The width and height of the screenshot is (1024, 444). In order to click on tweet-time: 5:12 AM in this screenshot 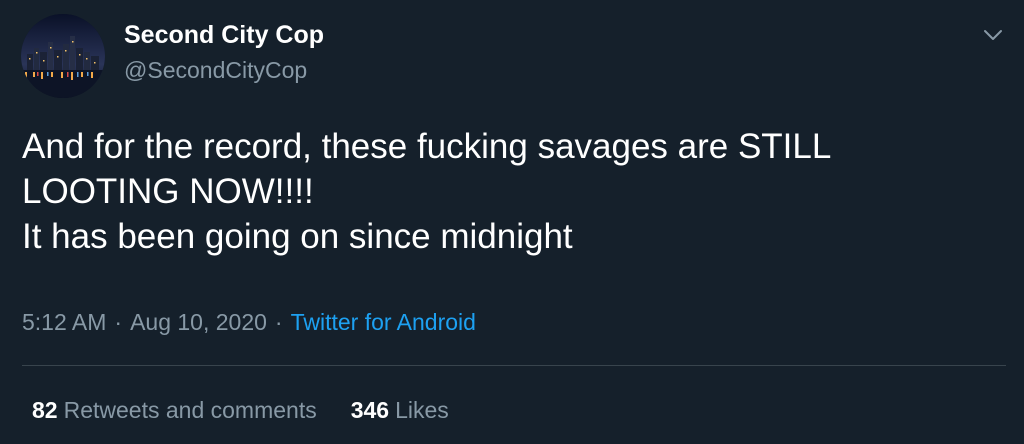, I will do `click(64, 322)`.